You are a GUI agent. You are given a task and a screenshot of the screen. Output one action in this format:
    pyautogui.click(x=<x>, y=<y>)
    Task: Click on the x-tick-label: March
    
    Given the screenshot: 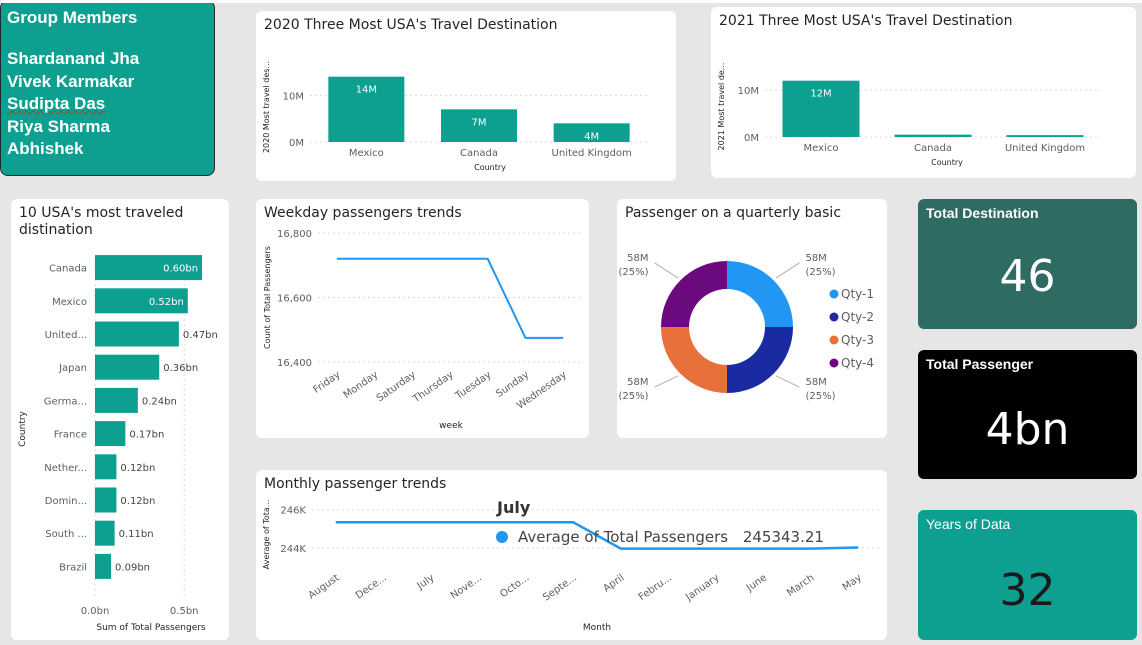 What is the action you would take?
    pyautogui.click(x=800, y=585)
    